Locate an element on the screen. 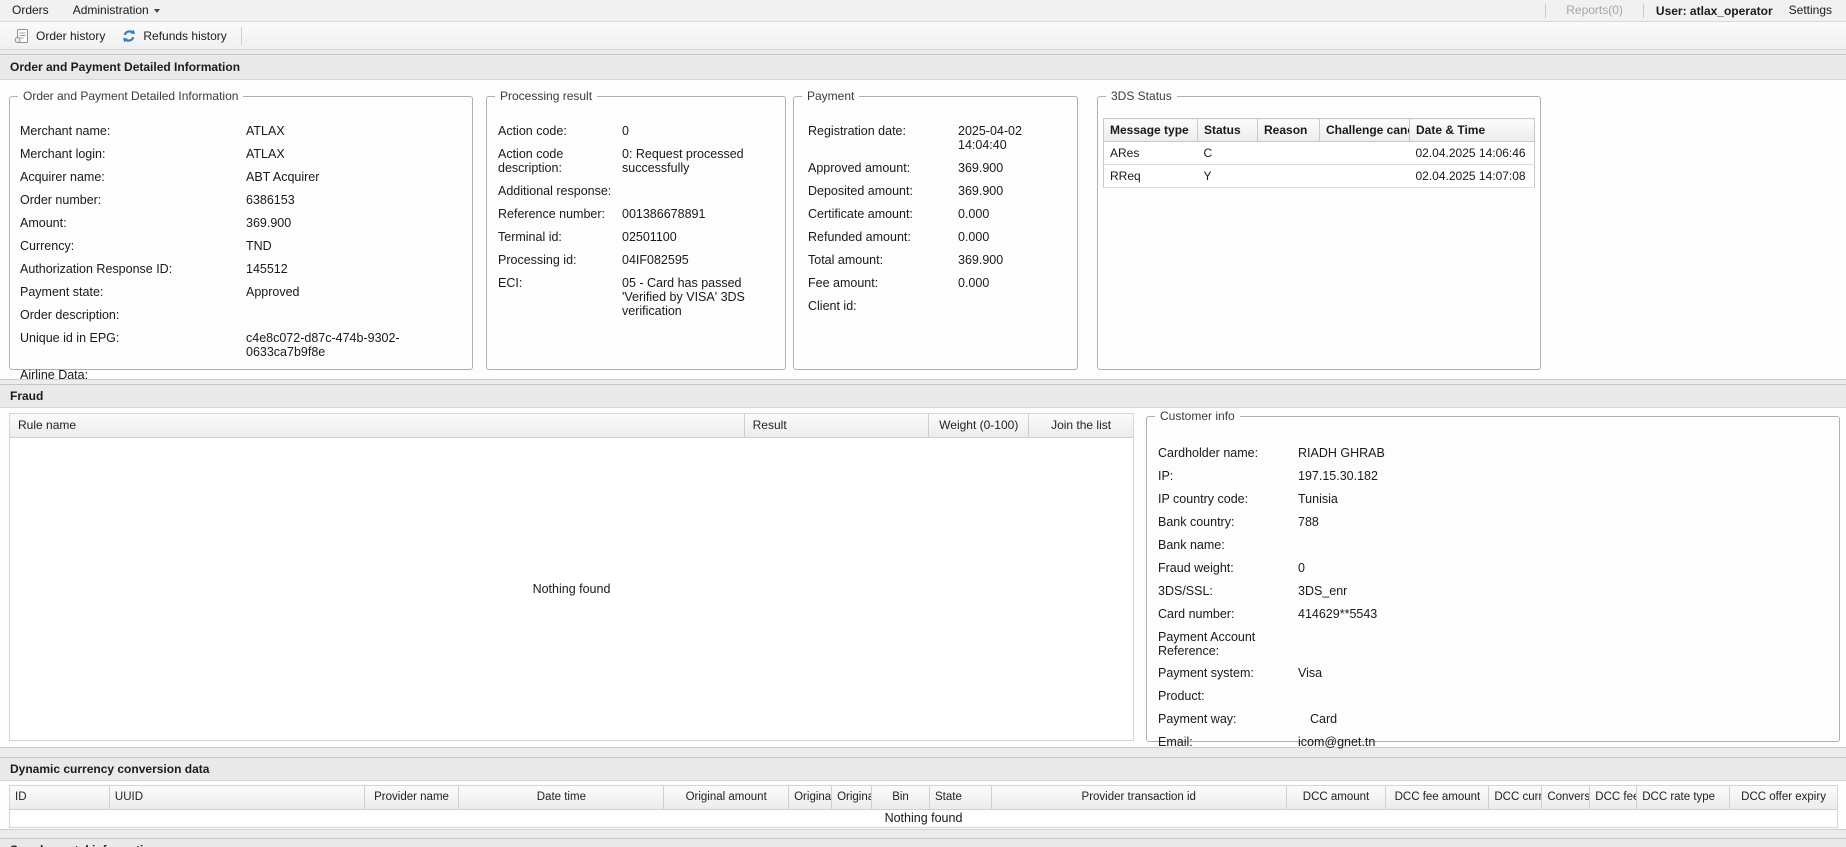 This screenshot has height=847, width=1846. field-row: Airline Data: is located at coordinates (242, 375).